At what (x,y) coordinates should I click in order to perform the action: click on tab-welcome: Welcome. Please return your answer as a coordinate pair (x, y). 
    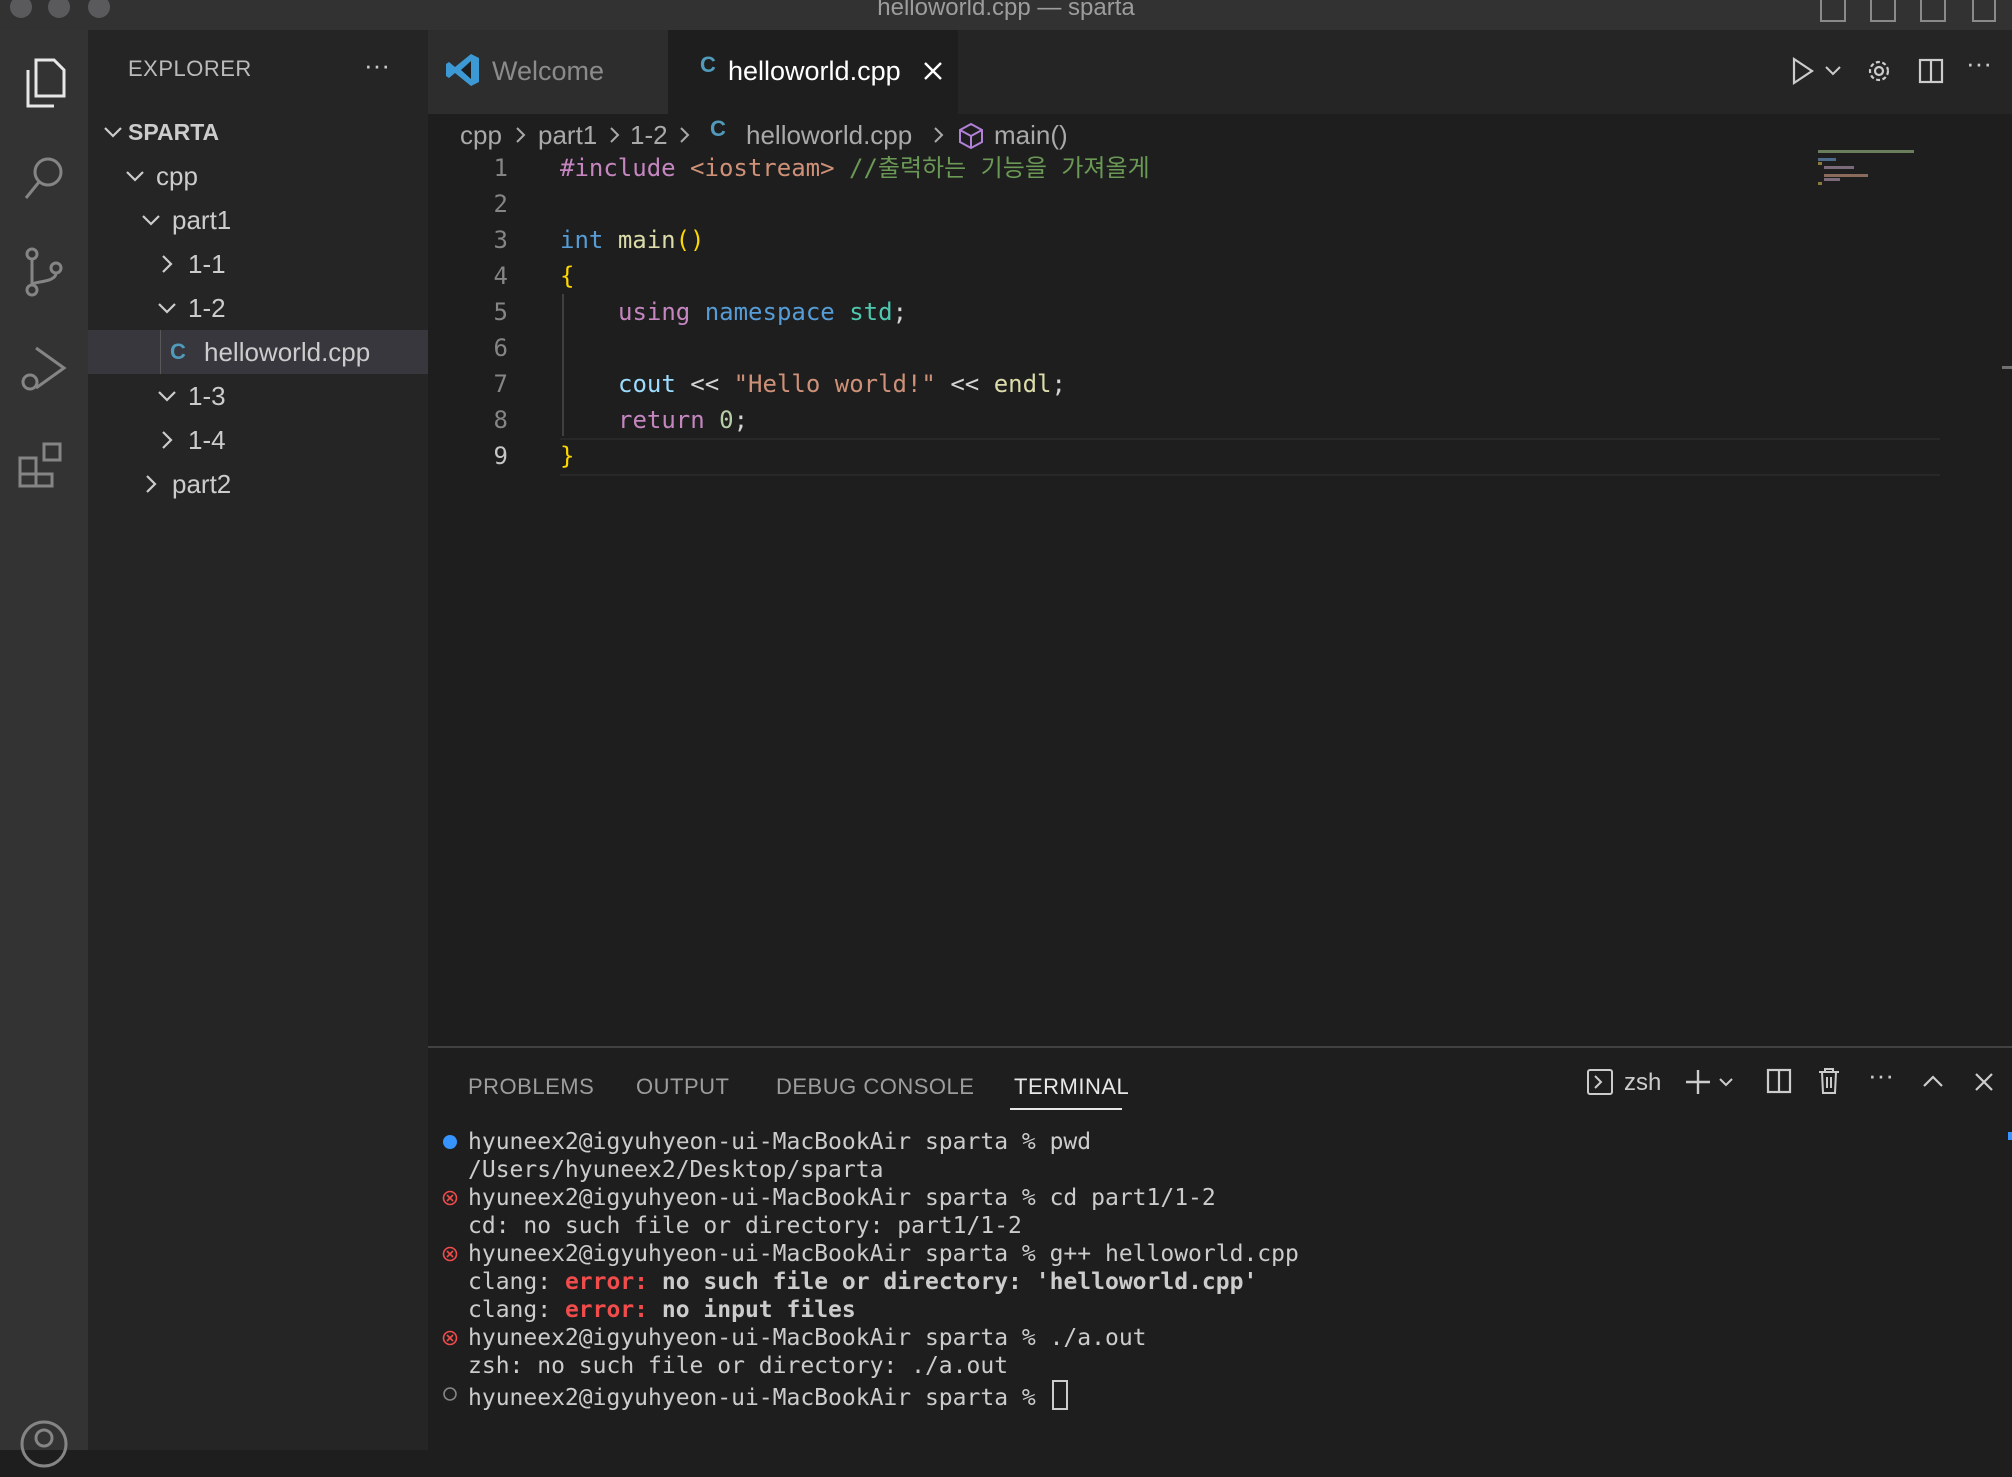
    Looking at the image, I should click on (548, 72).